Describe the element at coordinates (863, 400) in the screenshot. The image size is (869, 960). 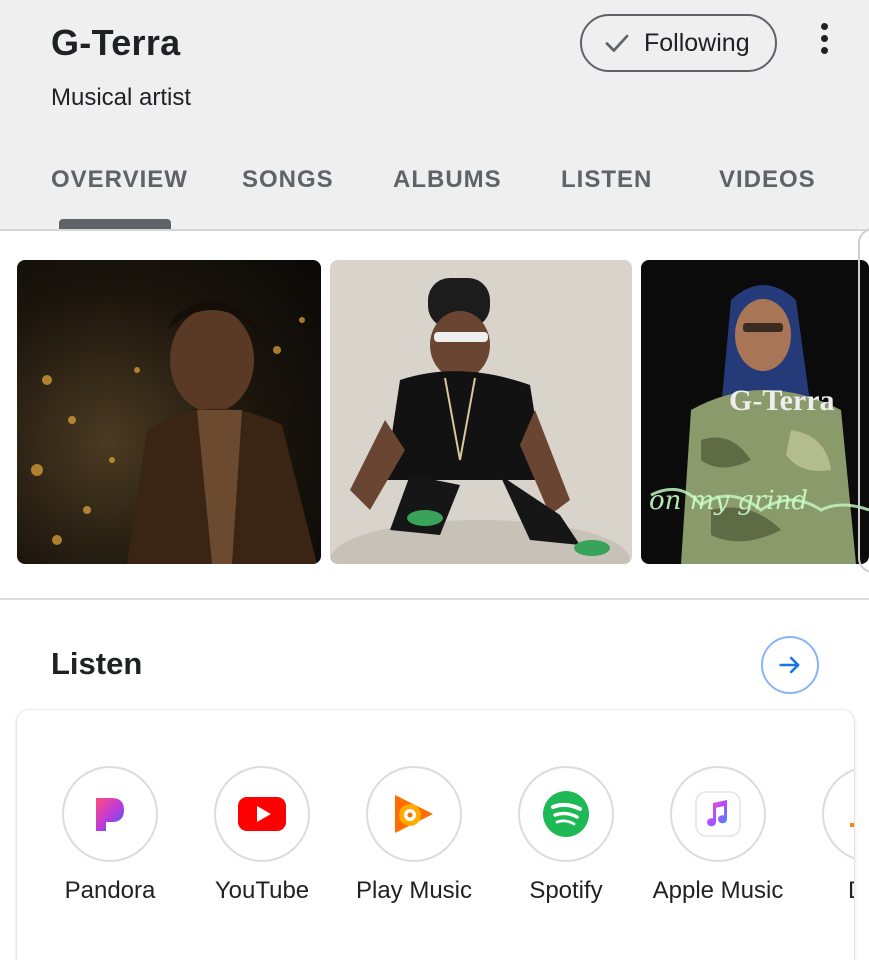
I see `carousel-scroll-edge` at that location.